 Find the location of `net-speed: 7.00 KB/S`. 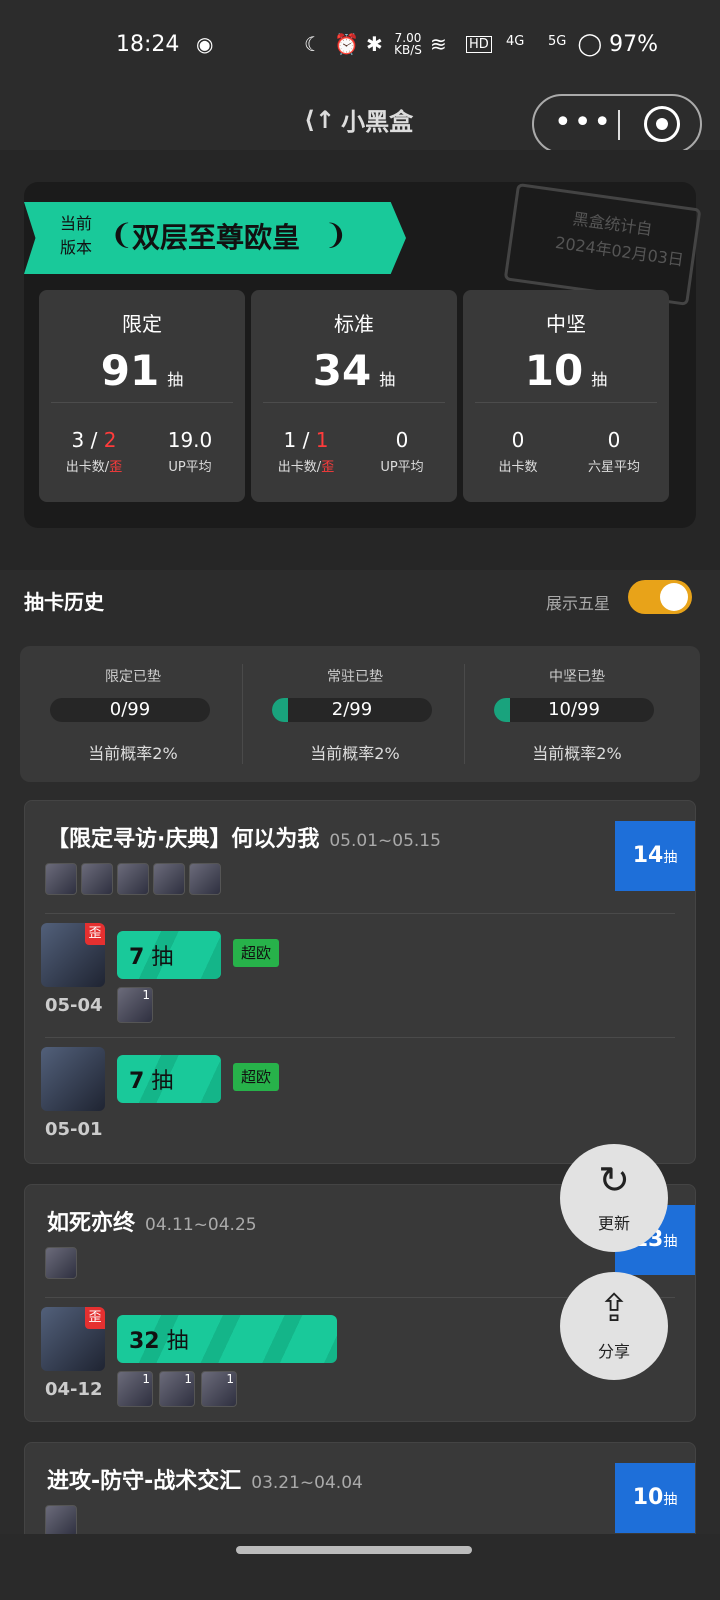

net-speed: 7.00 KB/S is located at coordinates (408, 44).